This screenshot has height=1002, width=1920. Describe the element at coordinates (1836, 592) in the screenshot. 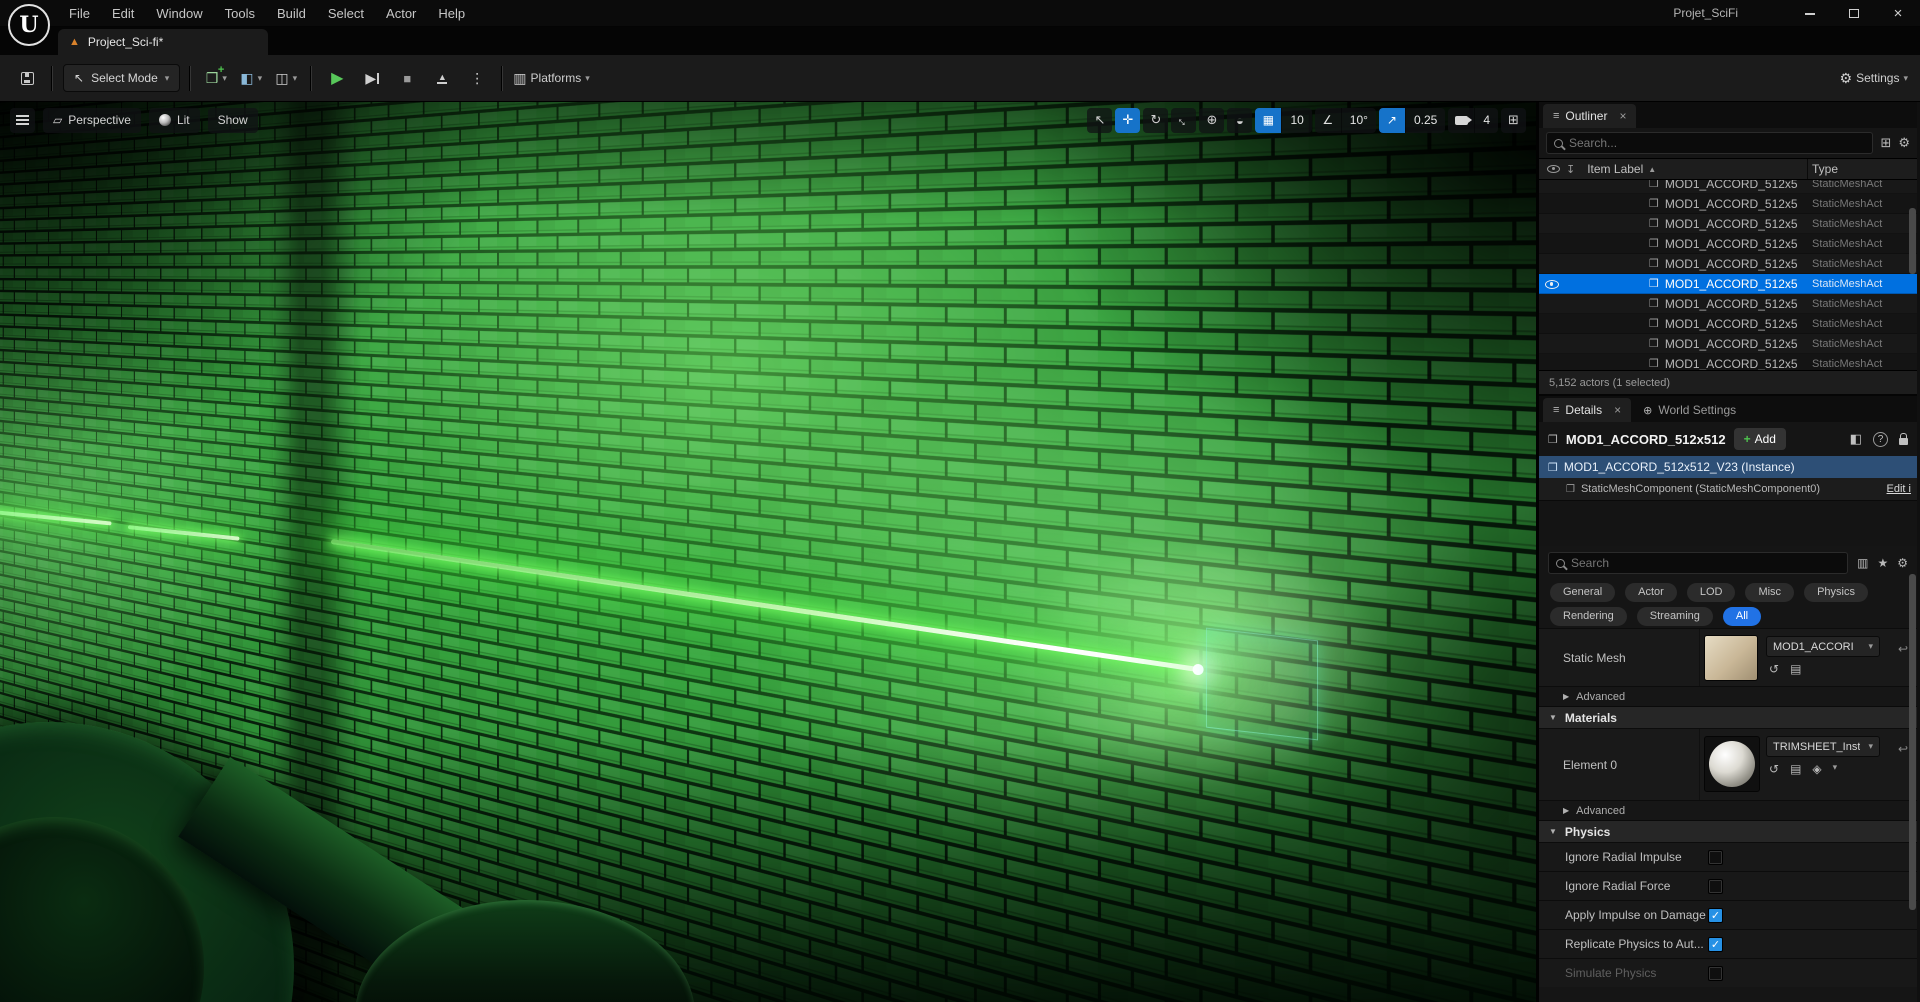

I see `filter-physics: Physics` at that location.